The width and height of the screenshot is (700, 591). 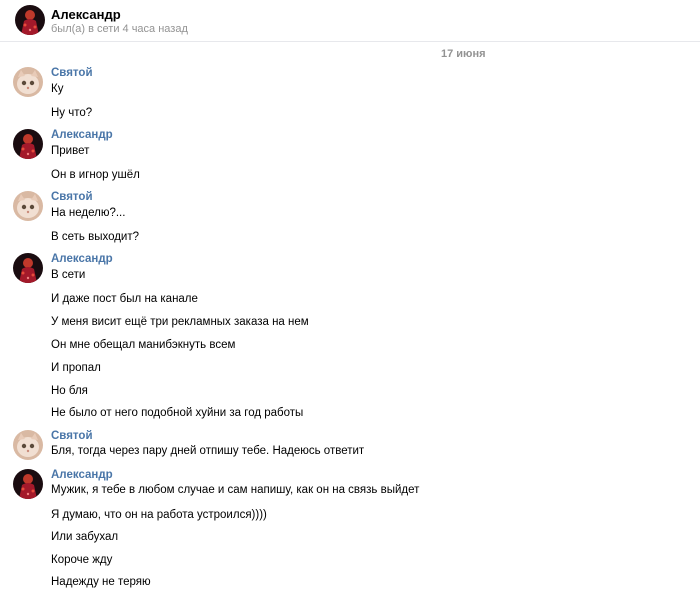 What do you see at coordinates (350, 21) in the screenshot?
I see `chat-header: Александр был(а) в сети 4 часа назад` at bounding box center [350, 21].